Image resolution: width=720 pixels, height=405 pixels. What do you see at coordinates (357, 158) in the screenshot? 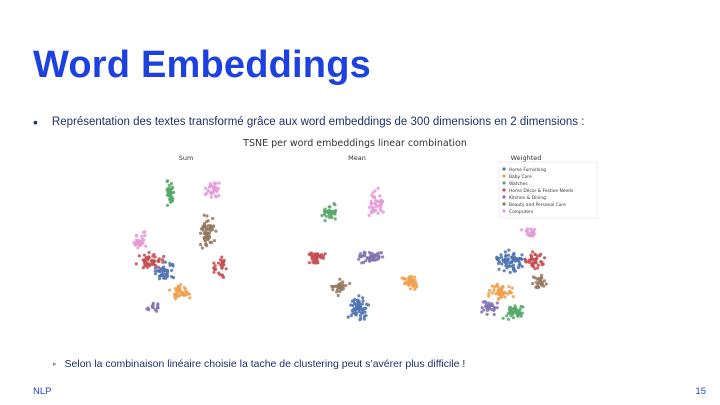
I see `subplot-title-mean: Mean` at bounding box center [357, 158].